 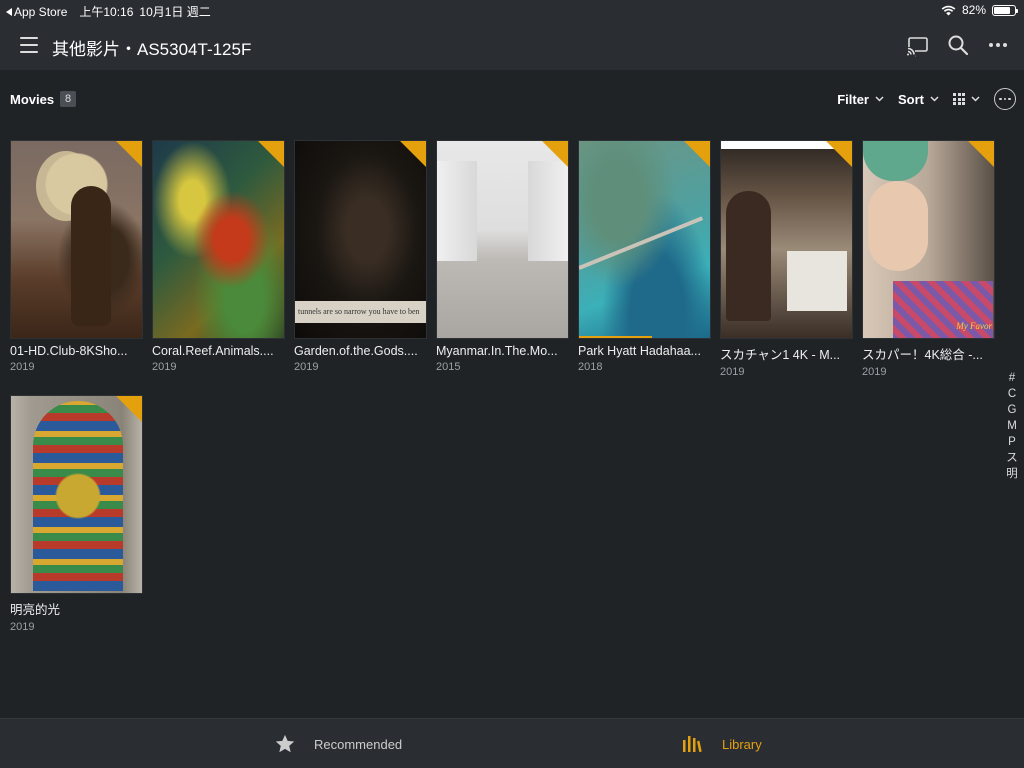 What do you see at coordinates (918, 45) in the screenshot?
I see `cast-icon` at bounding box center [918, 45].